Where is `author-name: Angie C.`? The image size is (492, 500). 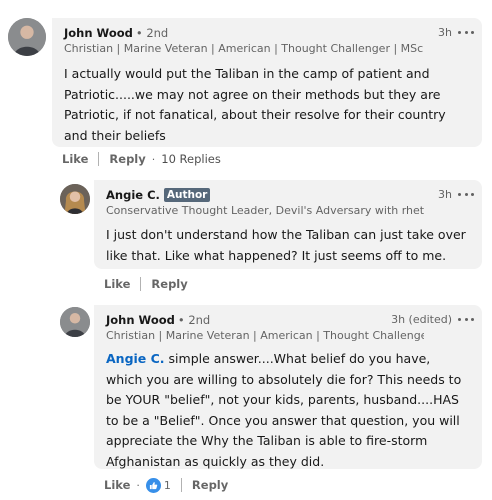 author-name: Angie C. is located at coordinates (133, 195).